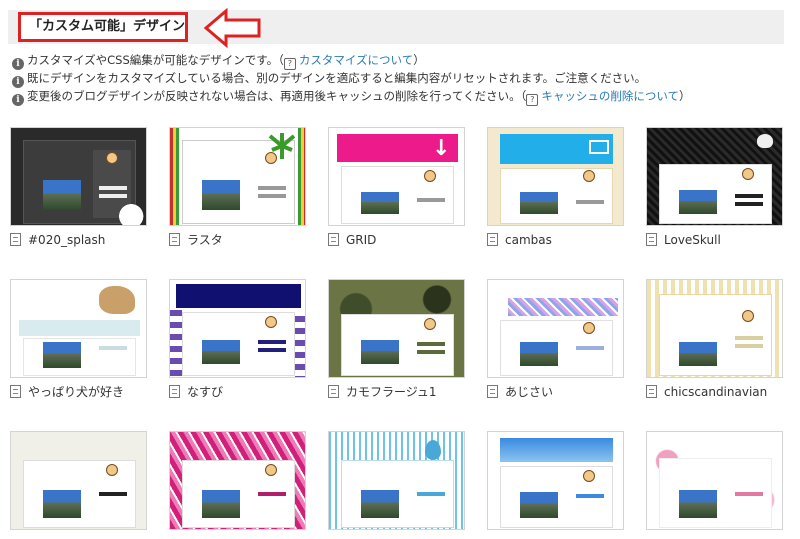 Image resolution: width=800 pixels, height=539 pixels. What do you see at coordinates (441, 148) in the screenshot?
I see `down-arrow-icon: ↓` at bounding box center [441, 148].